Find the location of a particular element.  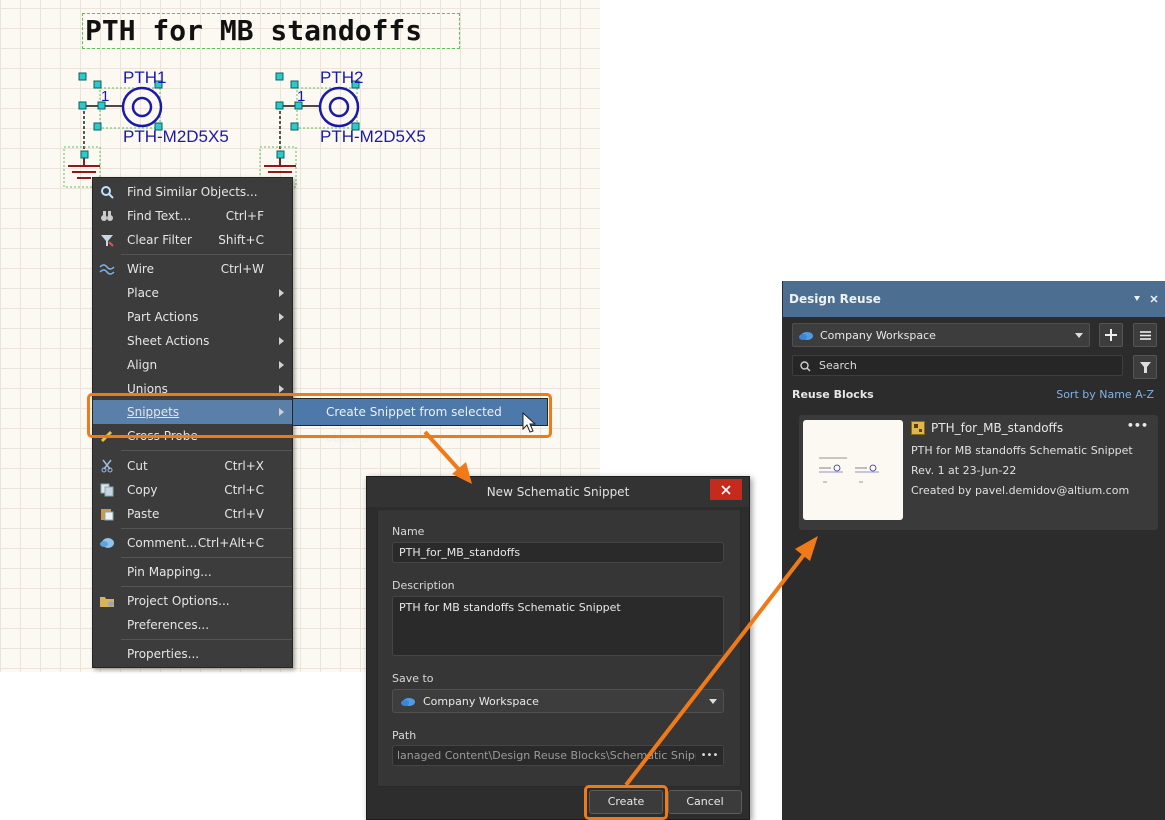

folder-icon is located at coordinates (107, 601).